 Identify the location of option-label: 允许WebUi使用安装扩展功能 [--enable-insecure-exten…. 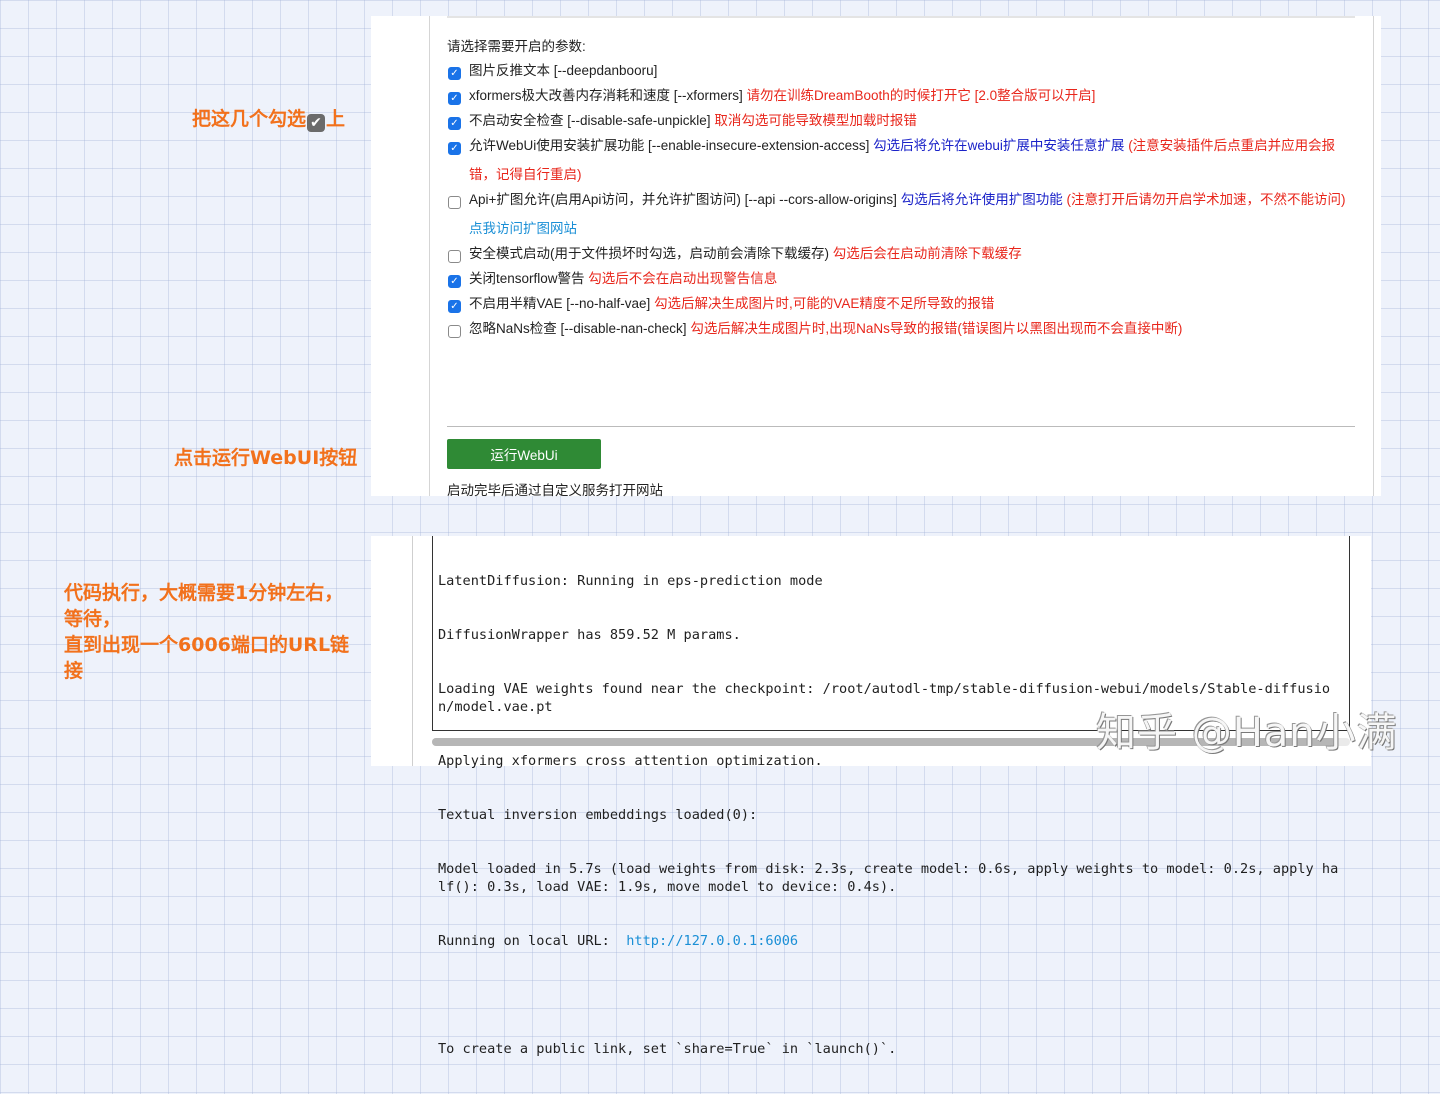
(669, 145).